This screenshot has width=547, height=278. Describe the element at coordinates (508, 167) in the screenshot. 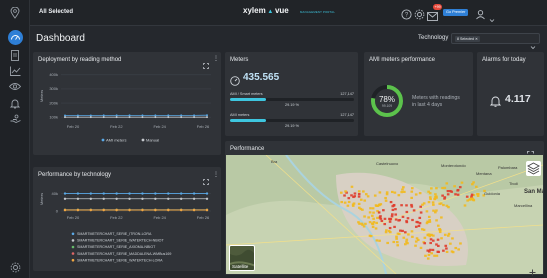

I see `map-place-label: Palombara` at that location.